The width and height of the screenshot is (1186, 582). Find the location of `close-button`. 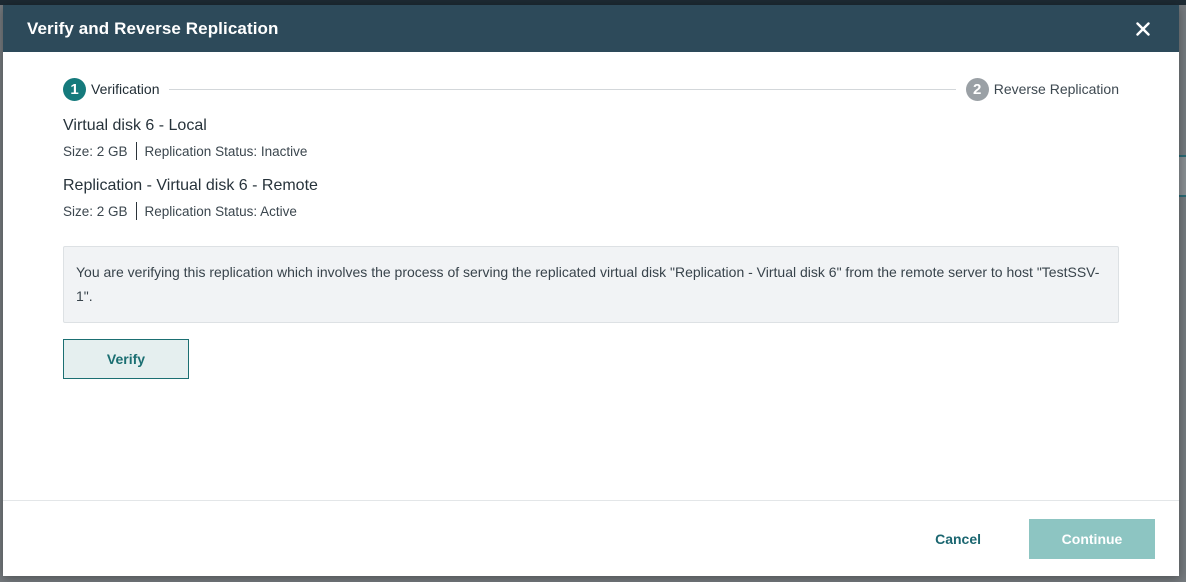

close-button is located at coordinates (1143, 29).